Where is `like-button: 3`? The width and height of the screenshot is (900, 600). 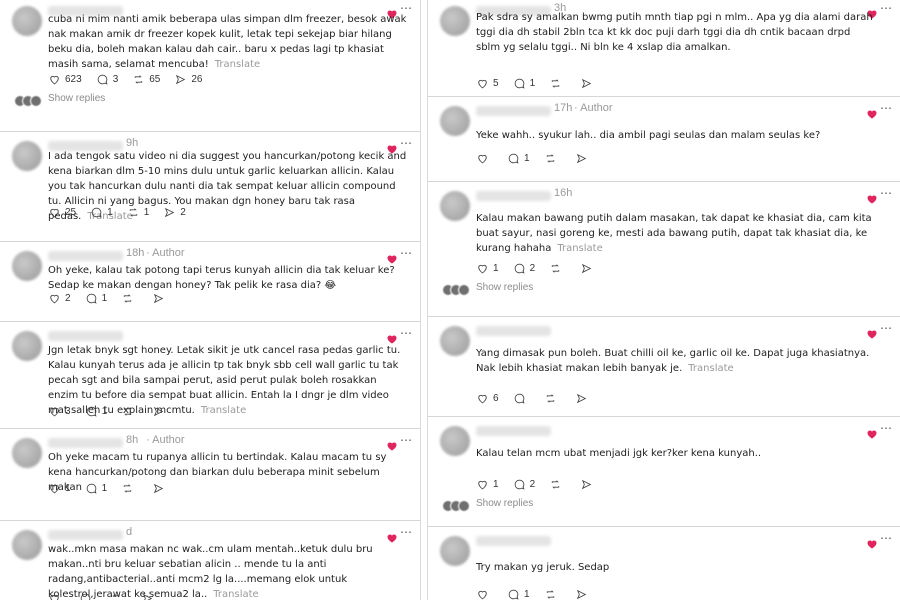
like-button: 3 is located at coordinates (59, 411).